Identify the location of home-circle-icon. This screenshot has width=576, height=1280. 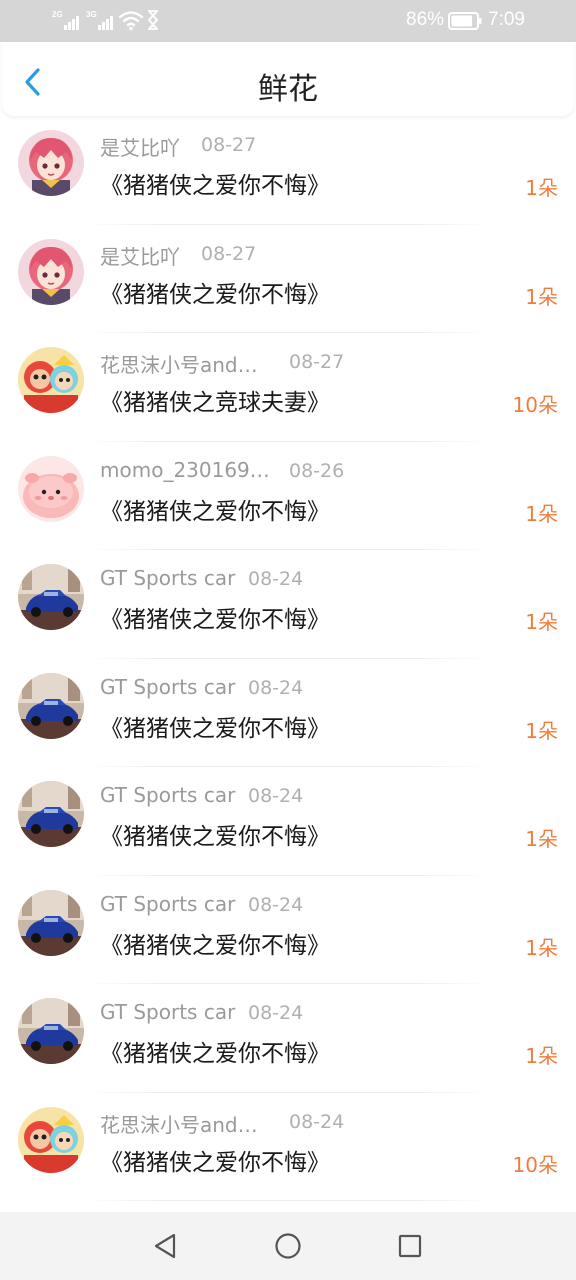
(288, 1246).